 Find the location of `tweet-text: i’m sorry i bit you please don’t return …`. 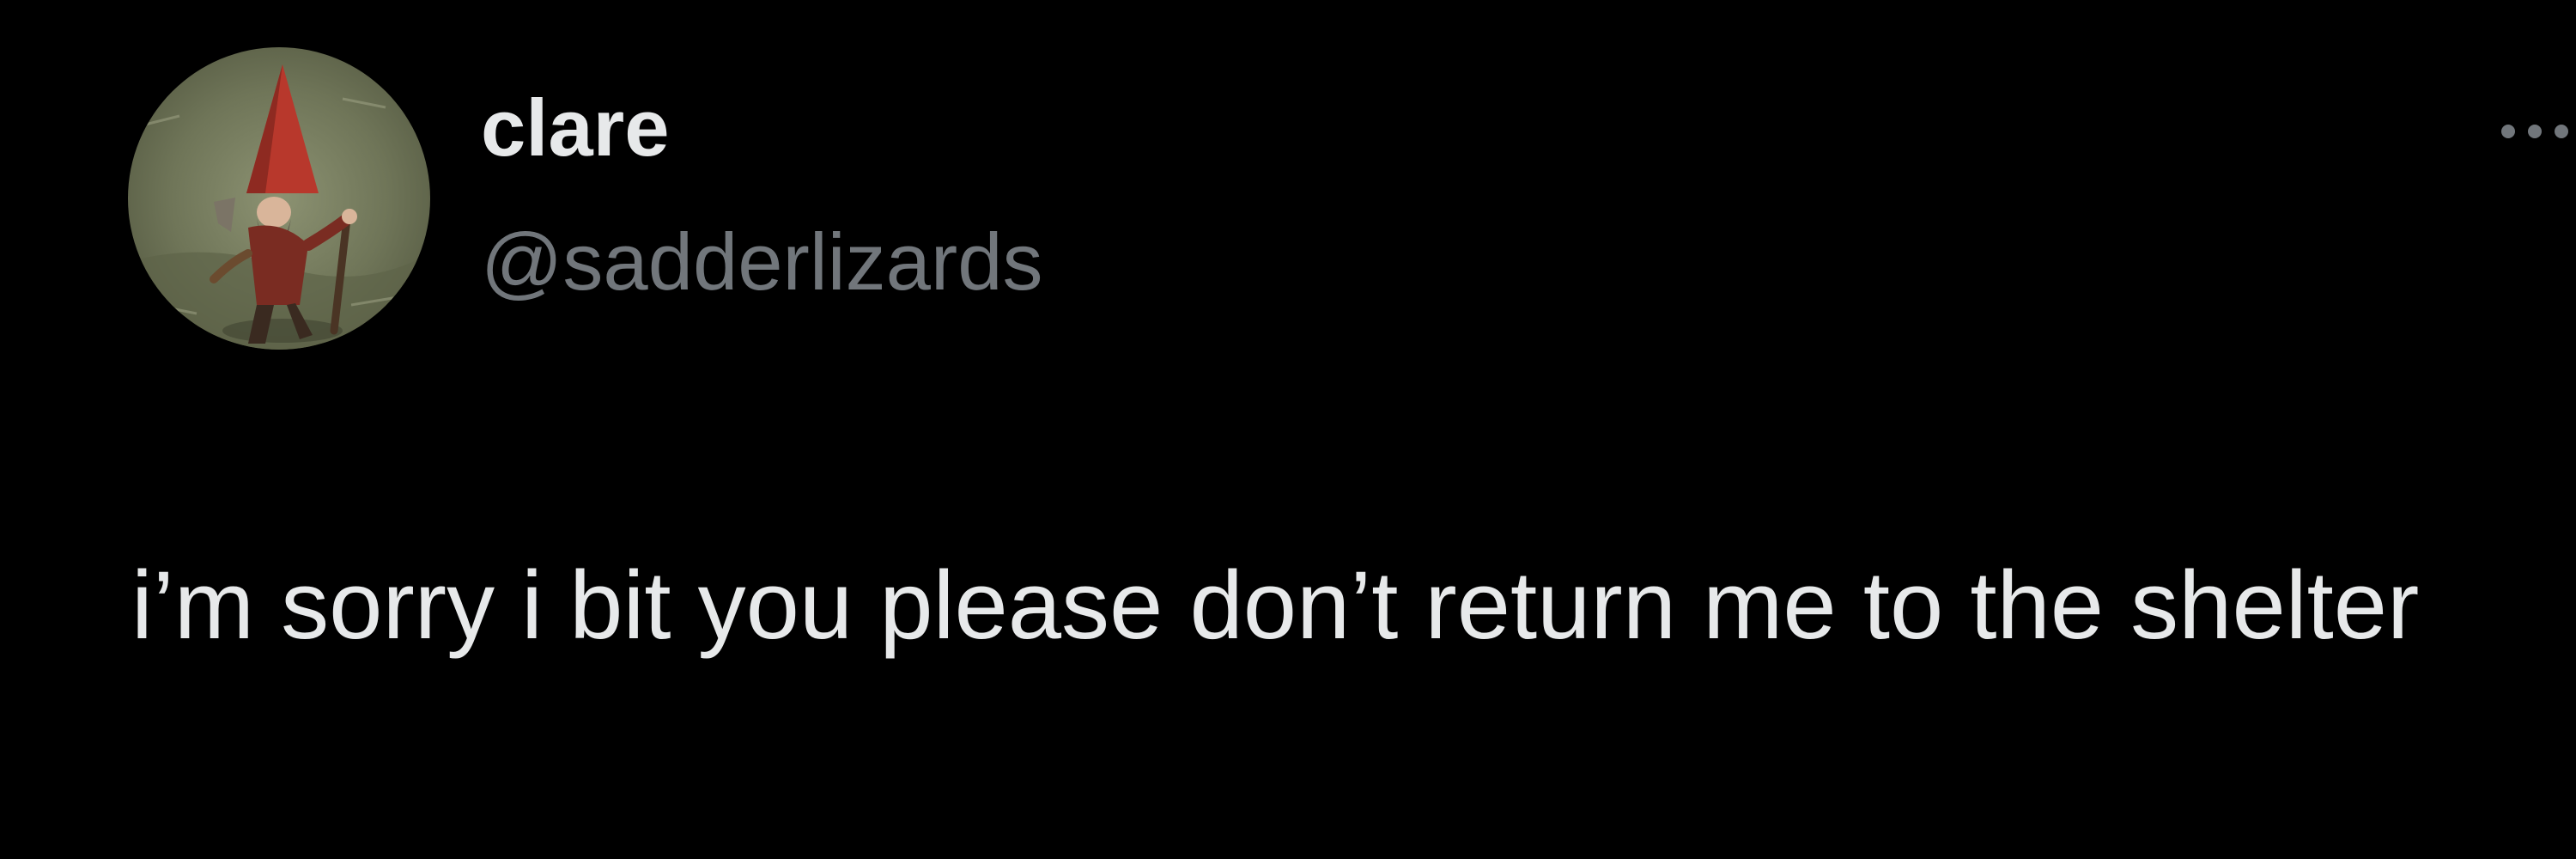

tweet-text: i’m sorry i bit you please don’t return … is located at coordinates (1276, 605).